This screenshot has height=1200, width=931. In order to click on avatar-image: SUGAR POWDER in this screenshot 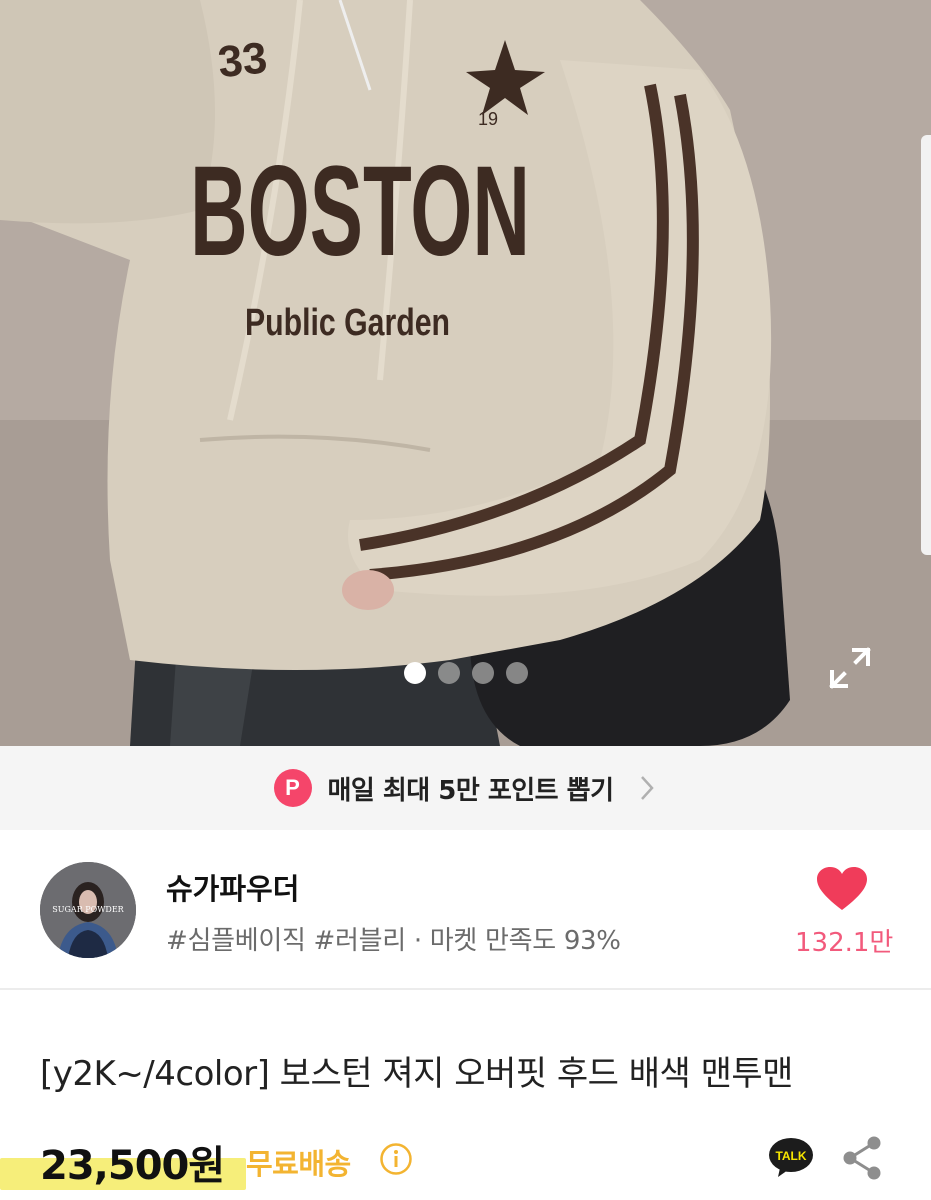, I will do `click(88, 910)`.